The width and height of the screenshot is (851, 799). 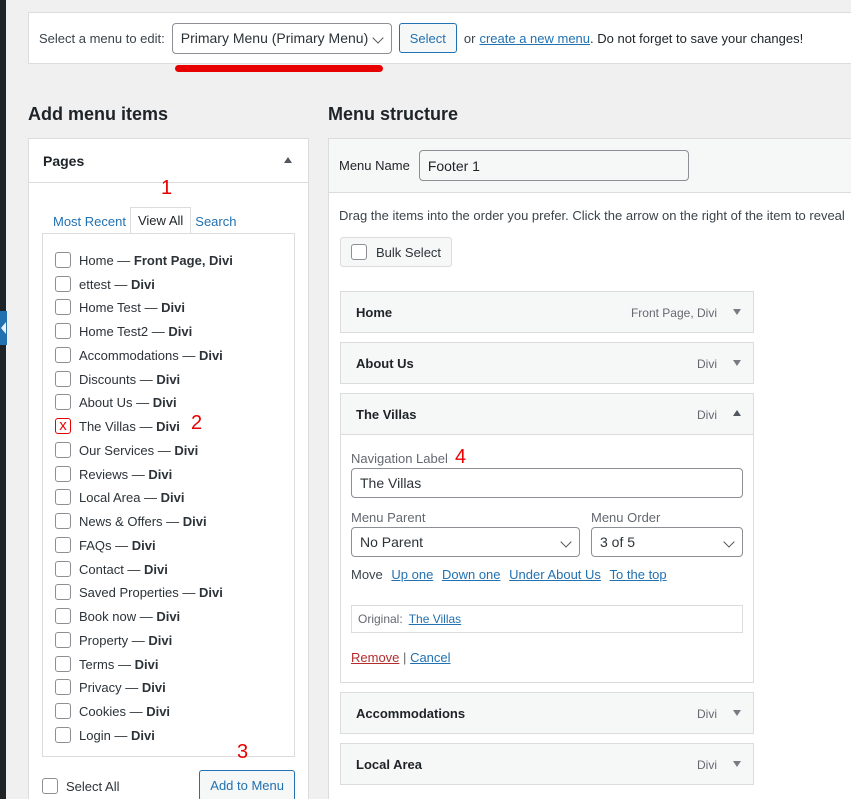 What do you see at coordinates (102, 38) in the screenshot?
I see `select-menu-label: Select a menu to edit:` at bounding box center [102, 38].